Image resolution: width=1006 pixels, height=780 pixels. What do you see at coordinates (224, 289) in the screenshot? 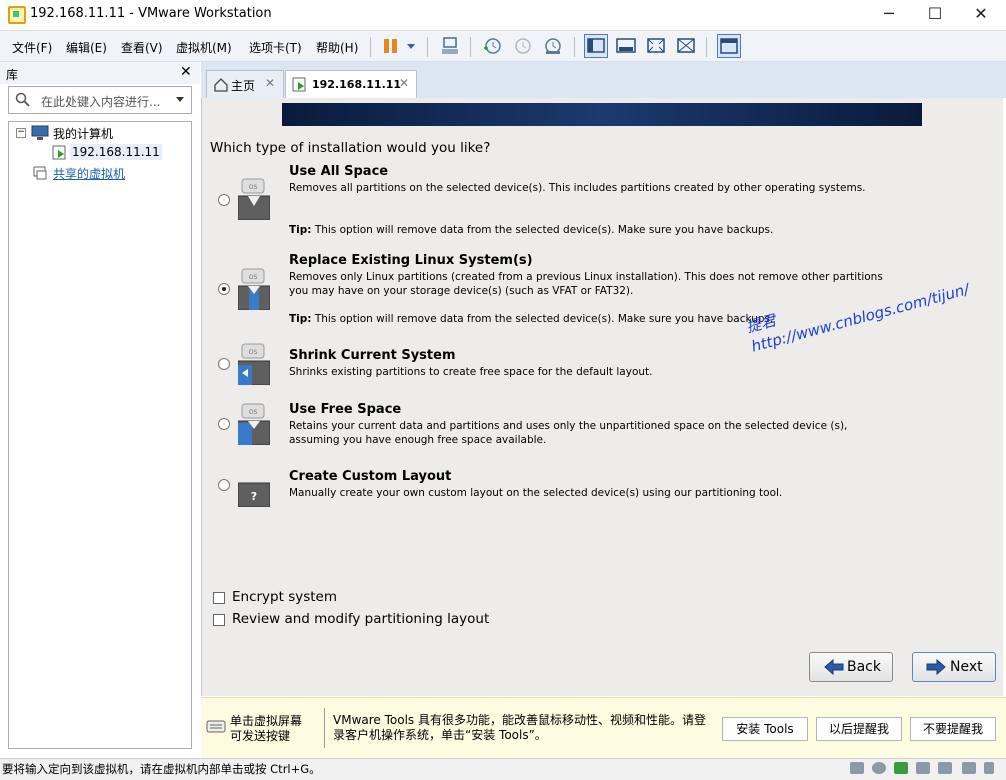
I see `radio-replace-linux` at bounding box center [224, 289].